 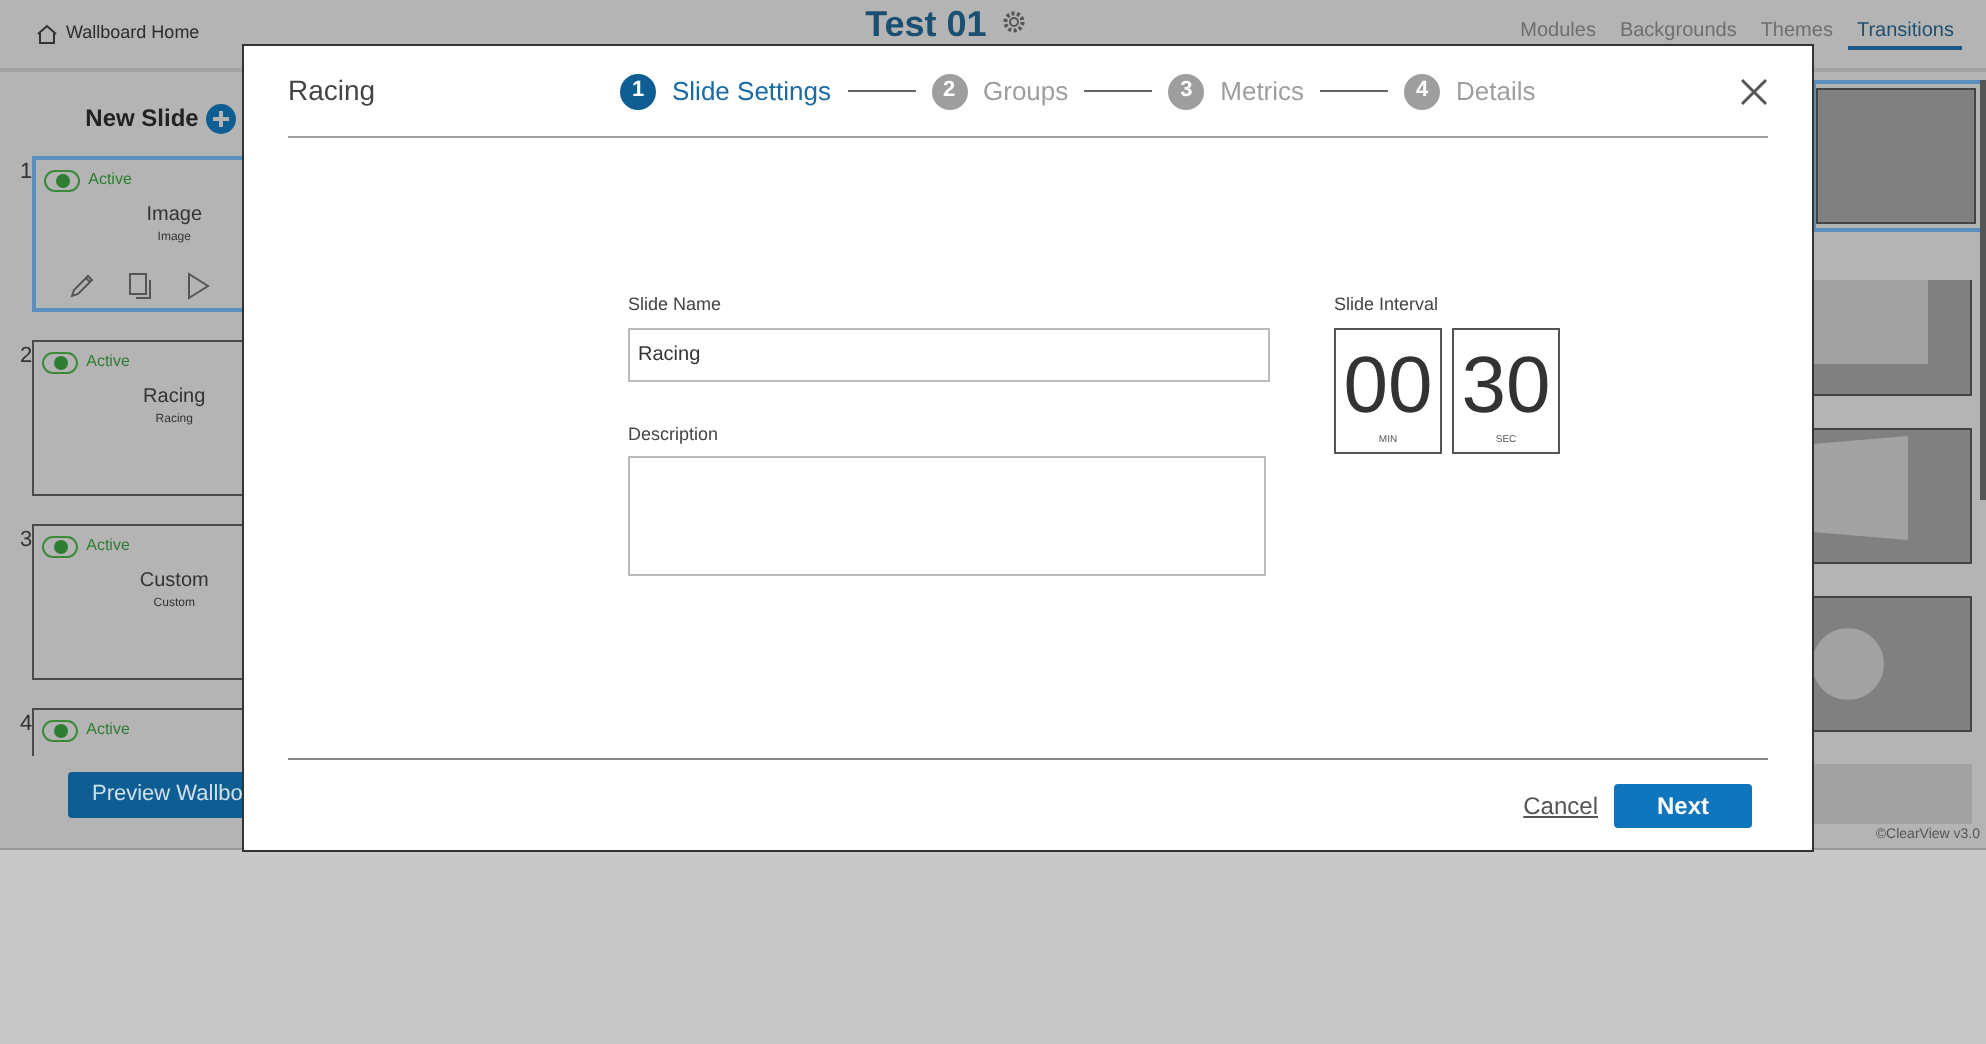 What do you see at coordinates (25, 725) in the screenshot?
I see `slide-number: 4` at bounding box center [25, 725].